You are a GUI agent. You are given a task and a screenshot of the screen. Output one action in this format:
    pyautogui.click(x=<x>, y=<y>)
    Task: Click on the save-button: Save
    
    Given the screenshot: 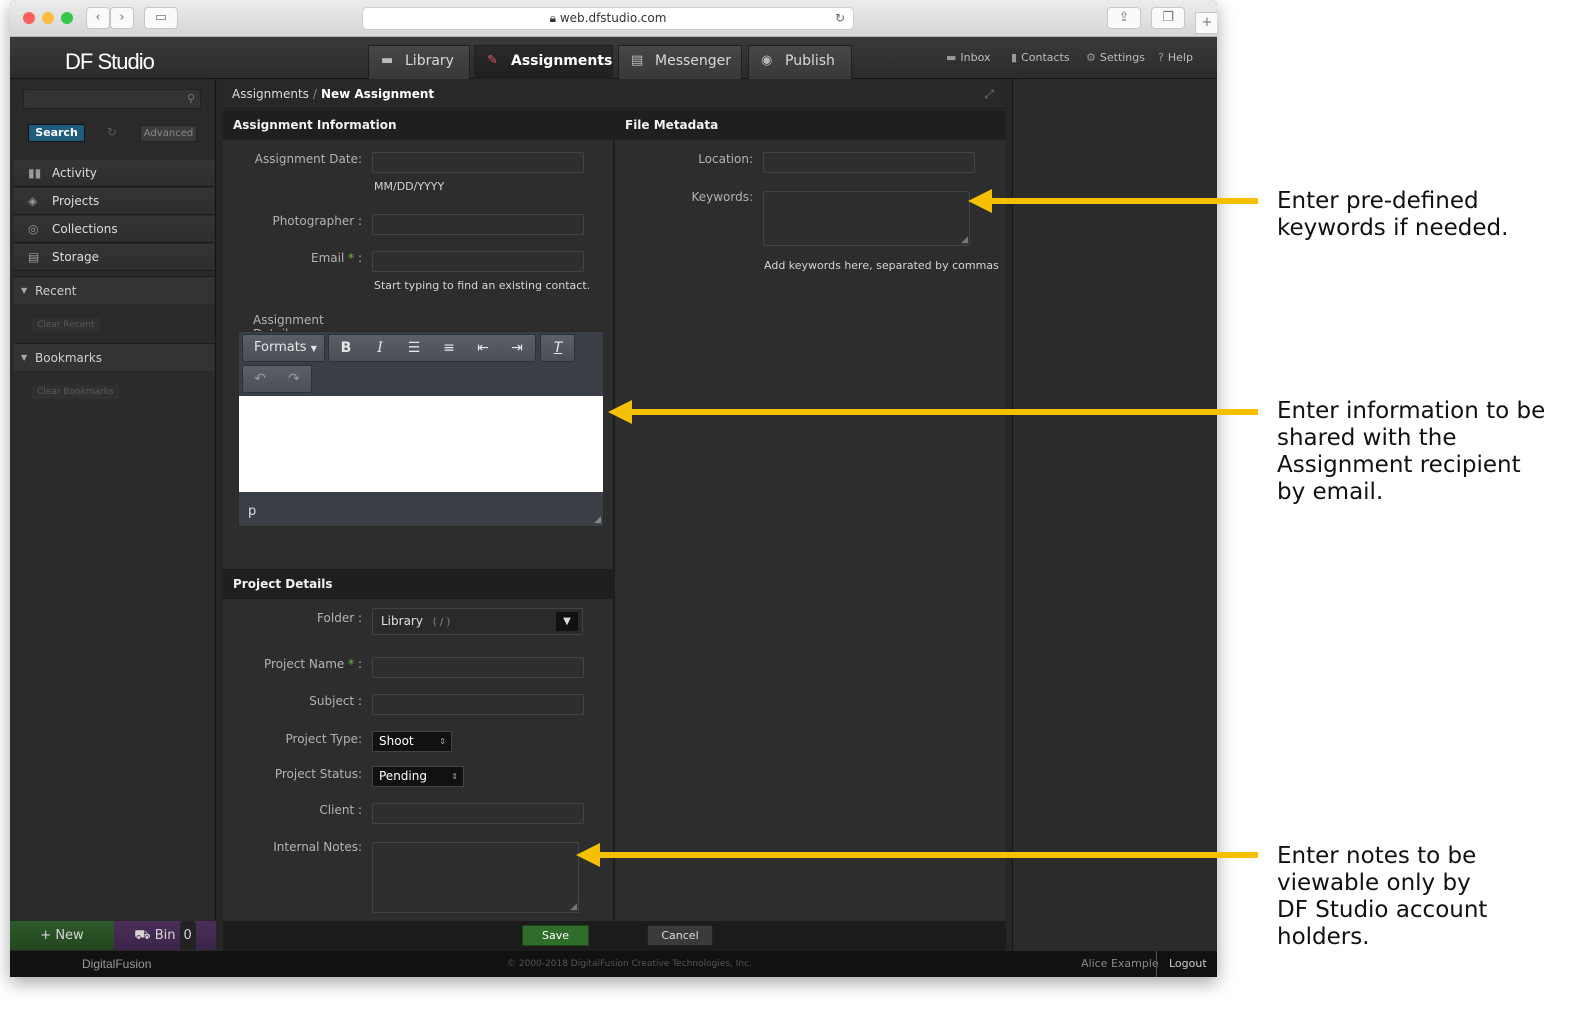 What is the action you would take?
    pyautogui.click(x=555, y=935)
    